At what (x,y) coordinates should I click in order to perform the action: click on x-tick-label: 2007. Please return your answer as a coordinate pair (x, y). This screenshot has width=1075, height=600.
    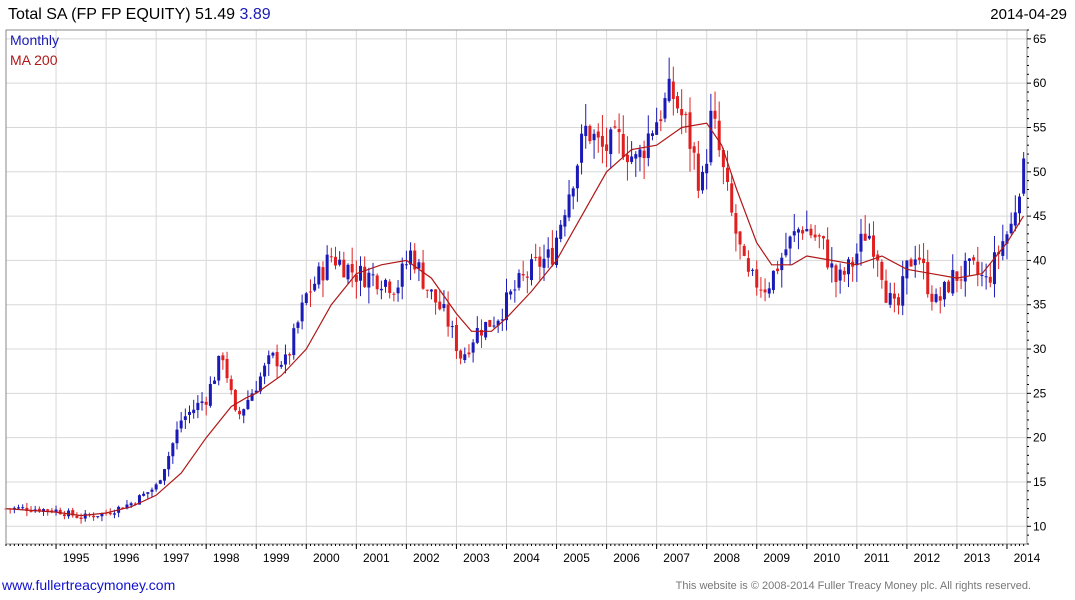
    Looking at the image, I should click on (676, 558).